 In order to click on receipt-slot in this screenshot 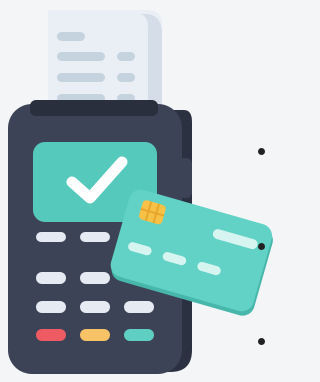, I will do `click(94, 108)`.